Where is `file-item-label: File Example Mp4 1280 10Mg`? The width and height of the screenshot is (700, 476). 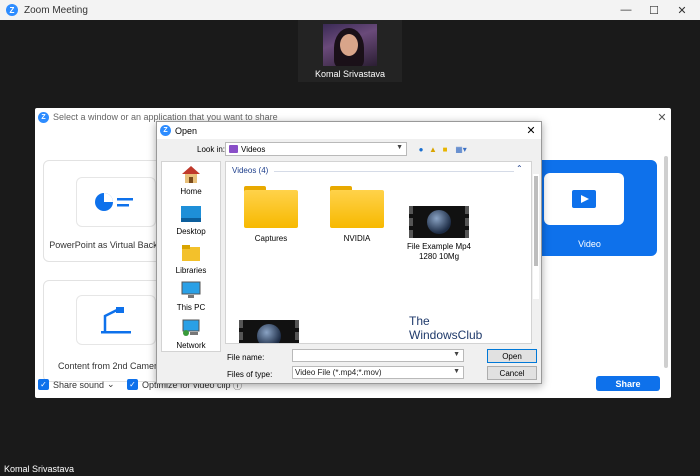 file-item-label: File Example Mp4 1280 10Mg is located at coordinates (439, 251).